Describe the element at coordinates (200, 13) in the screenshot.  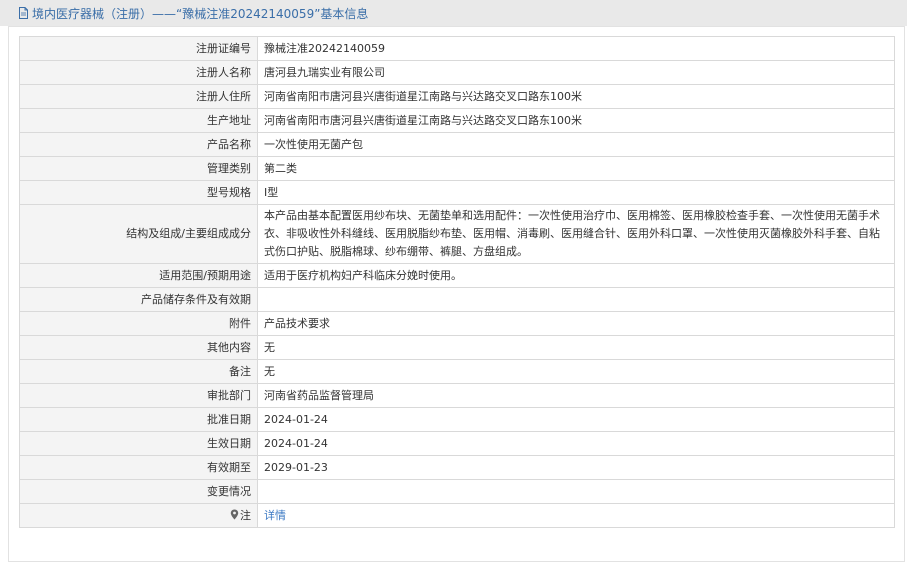
I see `page-title: 境内医疗器械（注册）——“豫械注准20242140059”基本信息` at that location.